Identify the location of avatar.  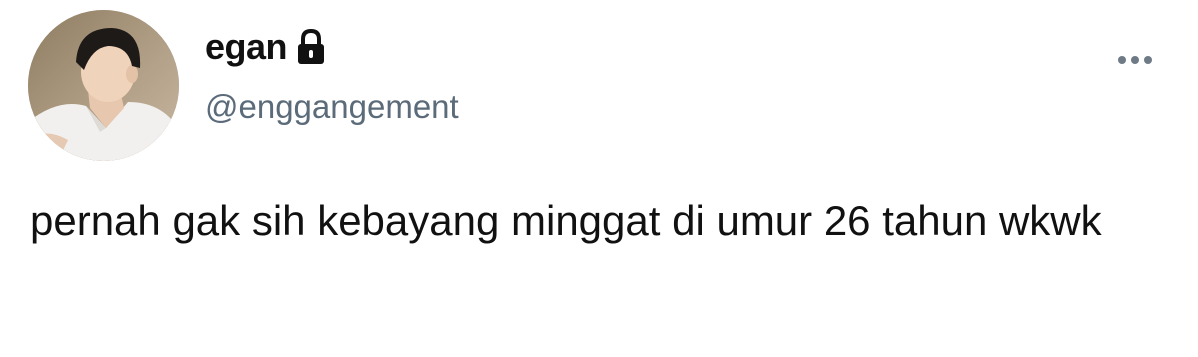
(103, 85).